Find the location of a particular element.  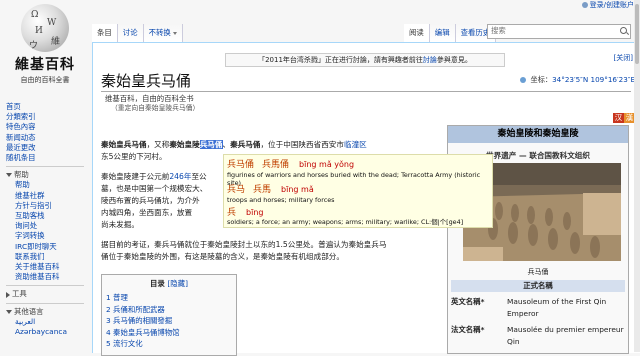

title-divider is located at coordinates (366, 91).